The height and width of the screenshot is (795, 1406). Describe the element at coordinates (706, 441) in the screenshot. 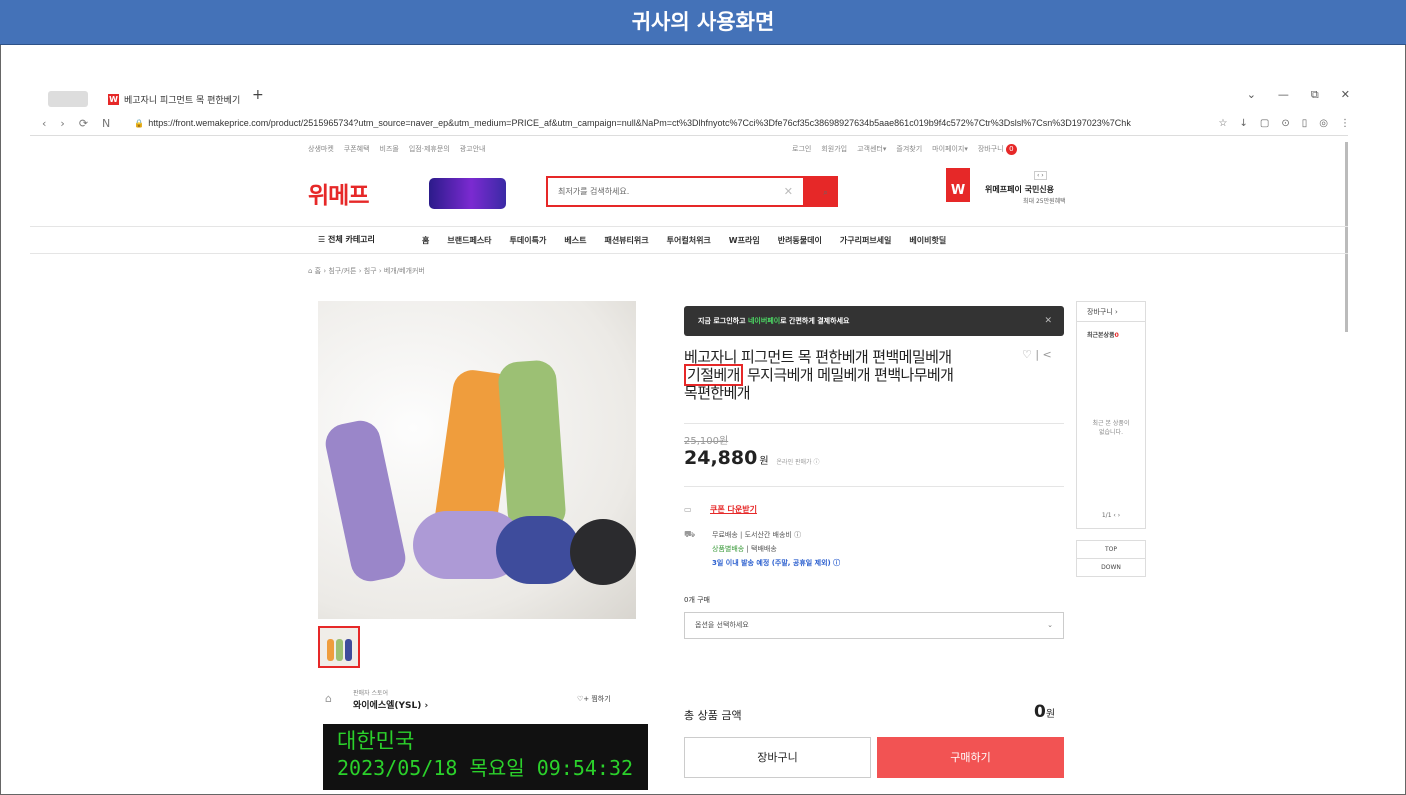

I see `original-price: 25,100원` at that location.